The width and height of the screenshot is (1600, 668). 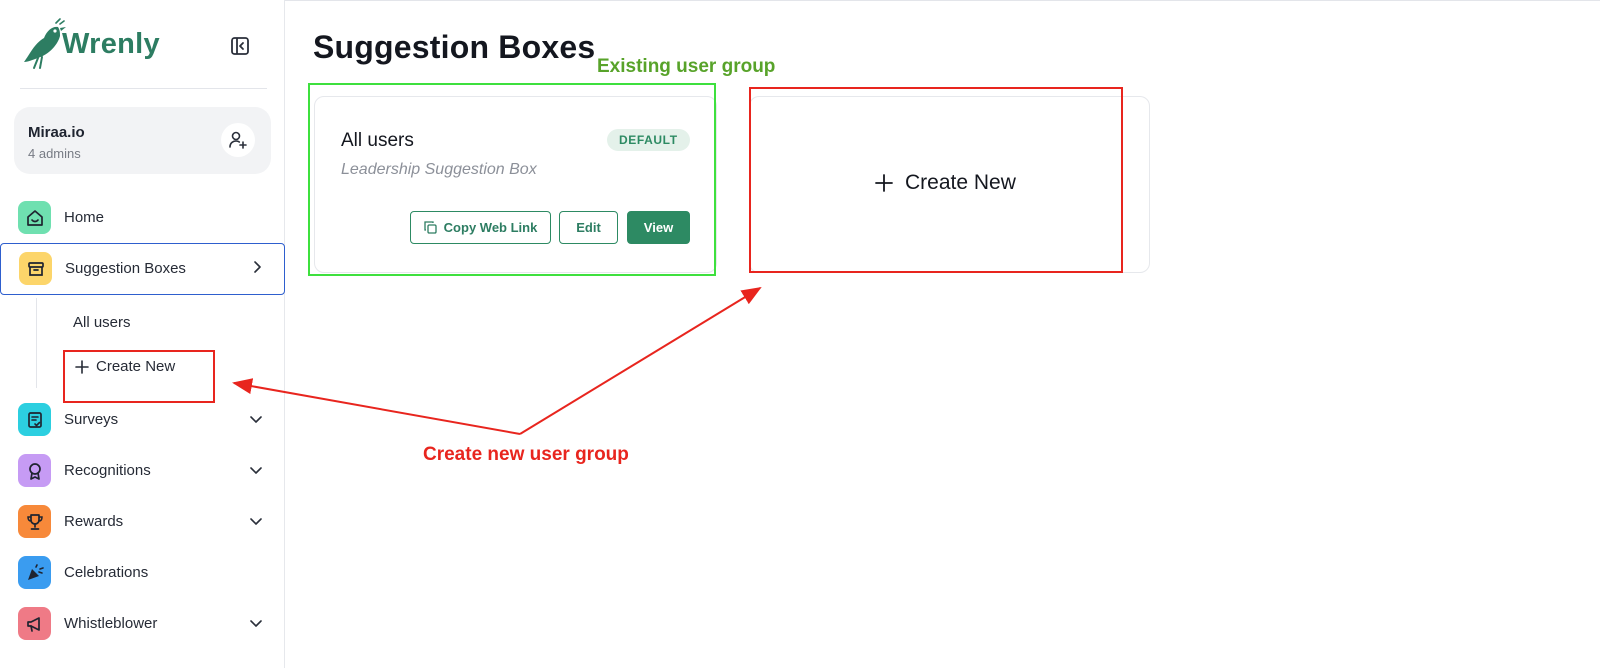 What do you see at coordinates (240, 46) in the screenshot?
I see `collapse-sidebar-icon` at bounding box center [240, 46].